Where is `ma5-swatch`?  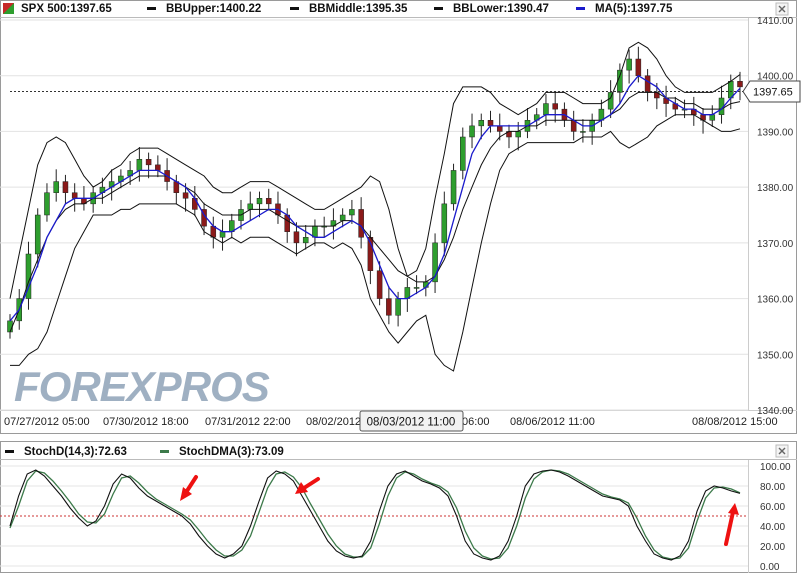 ma5-swatch is located at coordinates (580, 8).